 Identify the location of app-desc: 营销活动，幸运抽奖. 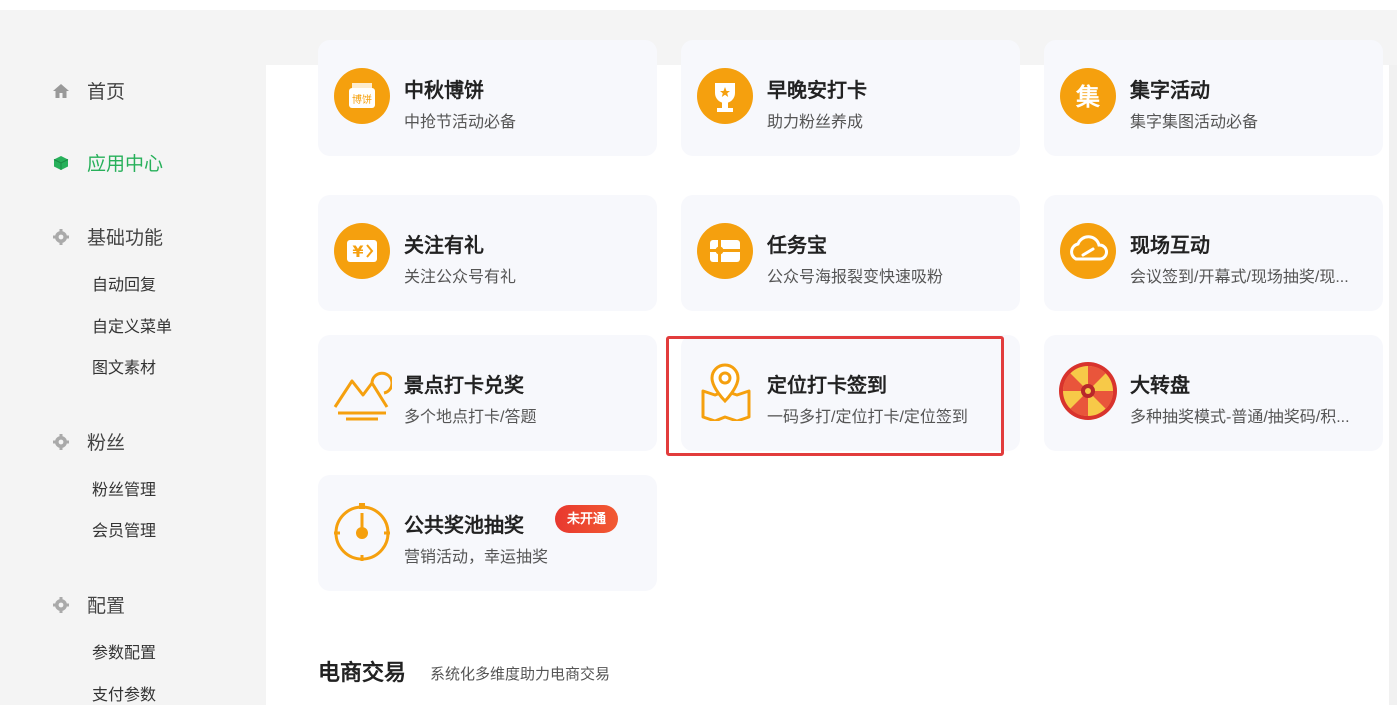
(476, 557).